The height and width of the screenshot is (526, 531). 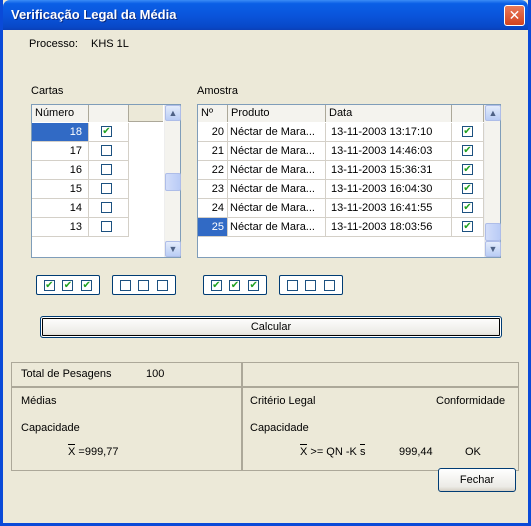 What do you see at coordinates (389, 227) in the screenshot?
I see `data-cell: 13-11-2003 18:03:56` at bounding box center [389, 227].